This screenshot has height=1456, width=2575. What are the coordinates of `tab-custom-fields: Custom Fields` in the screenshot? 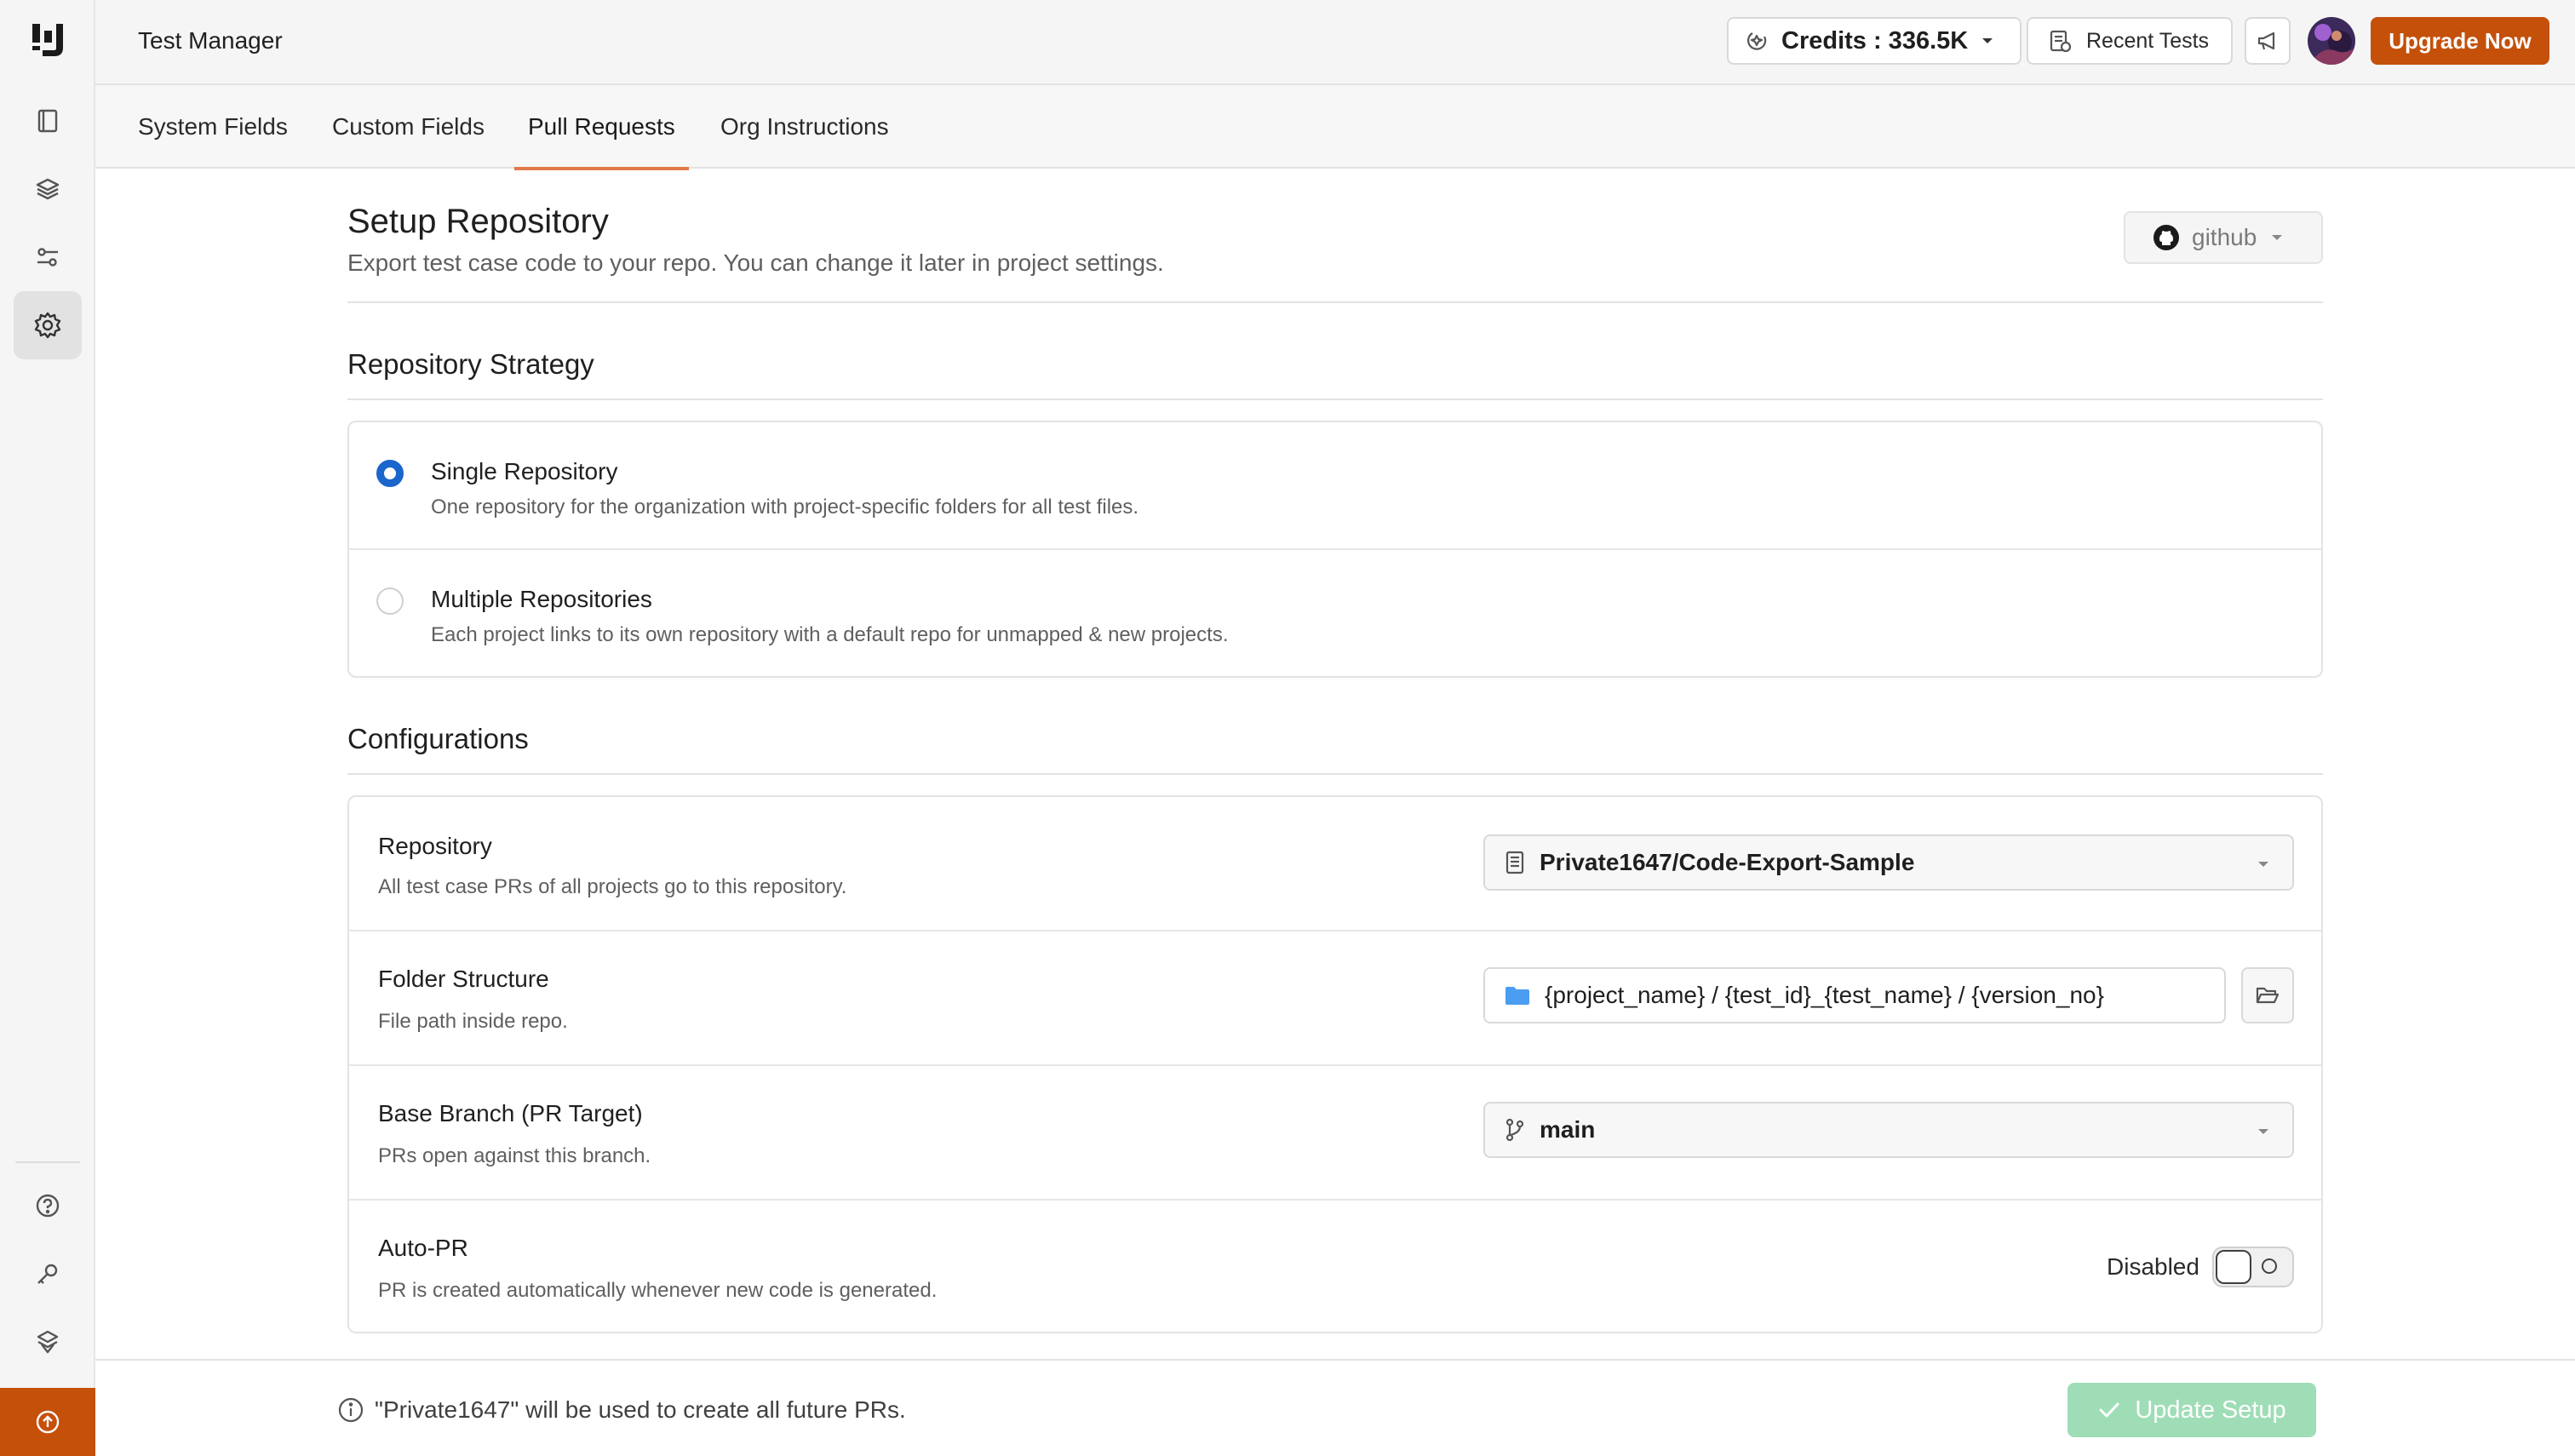 It's located at (408, 127).